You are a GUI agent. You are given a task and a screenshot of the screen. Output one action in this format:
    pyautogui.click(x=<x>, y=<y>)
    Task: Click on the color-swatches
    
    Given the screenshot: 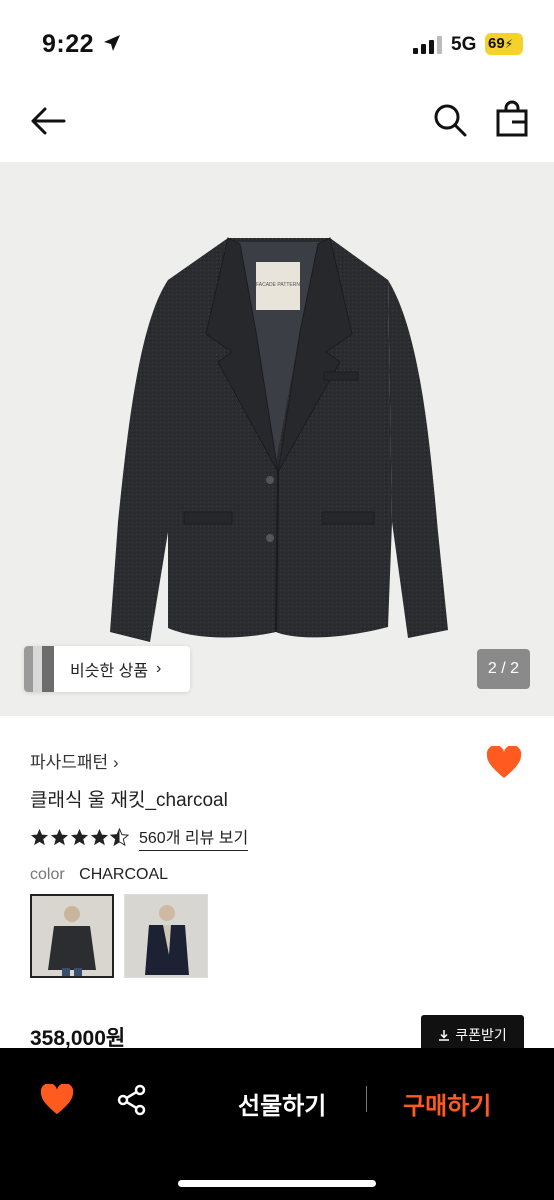 What is the action you would take?
    pyautogui.click(x=119, y=936)
    